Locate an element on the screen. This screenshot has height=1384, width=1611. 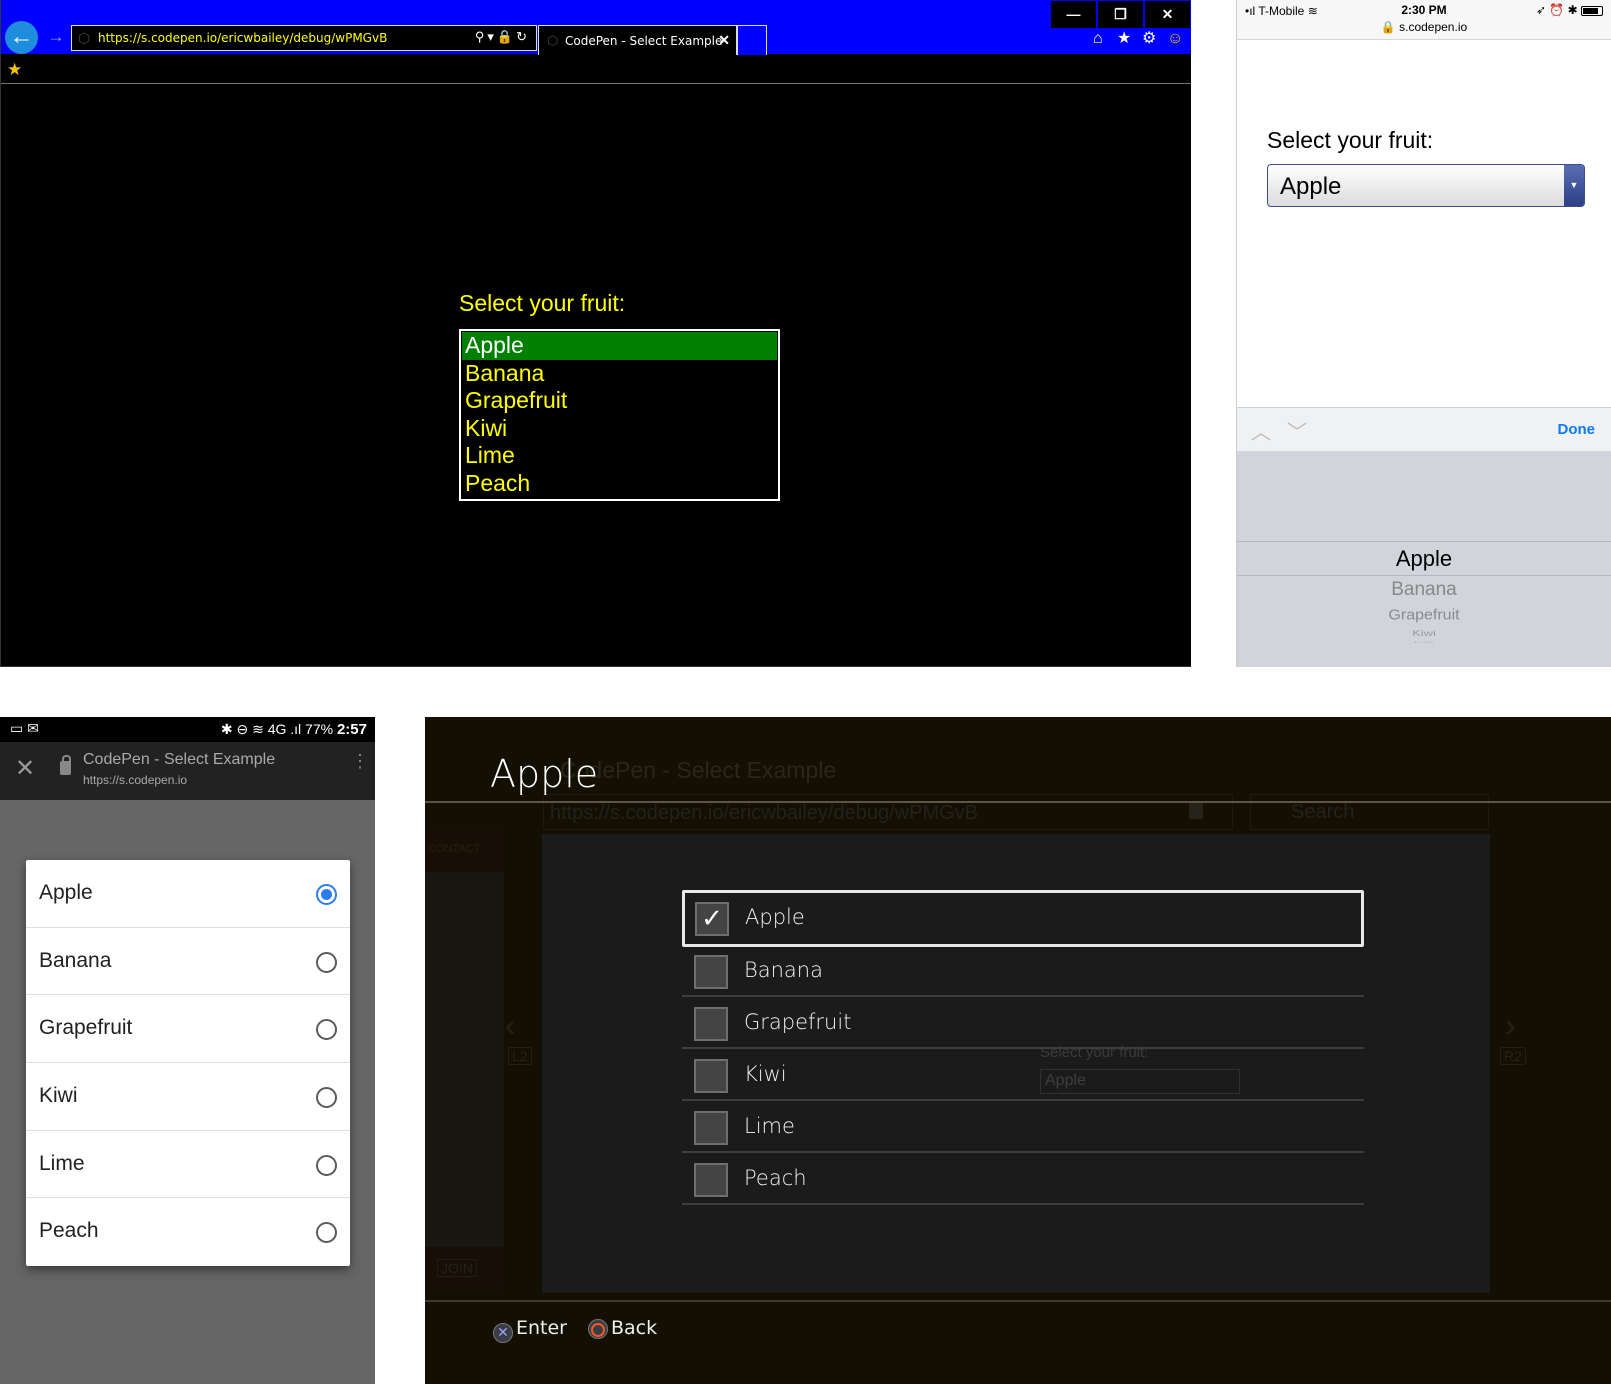
tab-close-button: ✕ is located at coordinates (724, 40).